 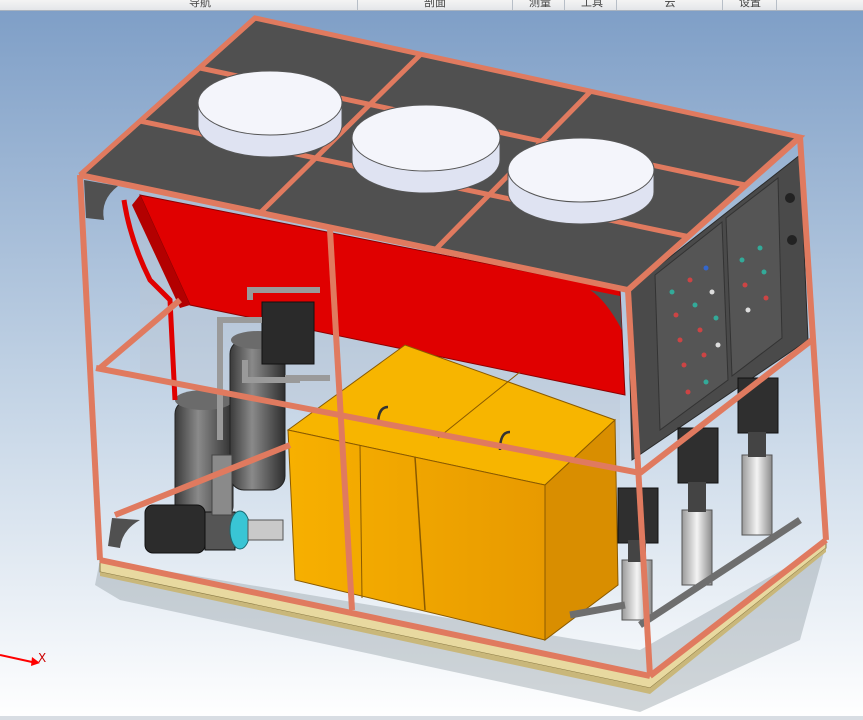 I want to click on status-strip, so click(x=431, y=718).